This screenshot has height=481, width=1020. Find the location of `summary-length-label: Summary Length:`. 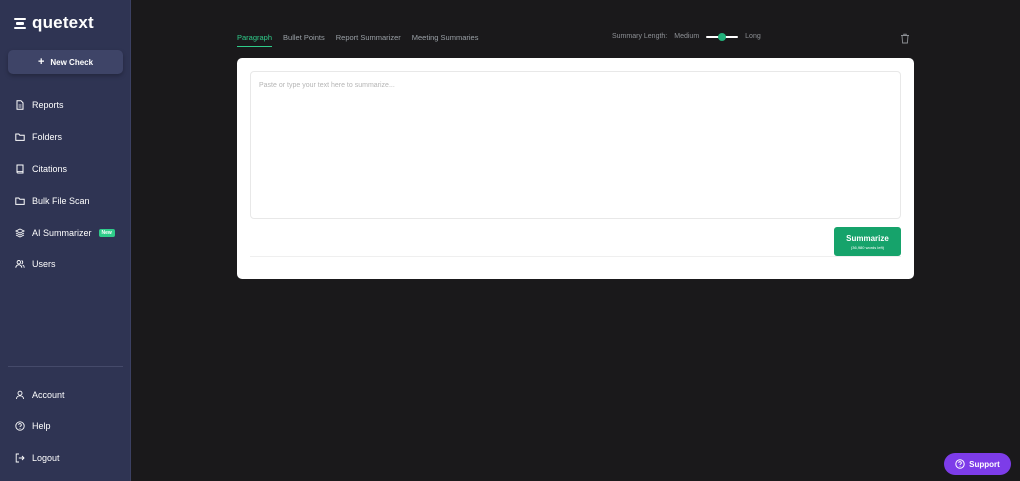

summary-length-label: Summary Length: is located at coordinates (640, 36).